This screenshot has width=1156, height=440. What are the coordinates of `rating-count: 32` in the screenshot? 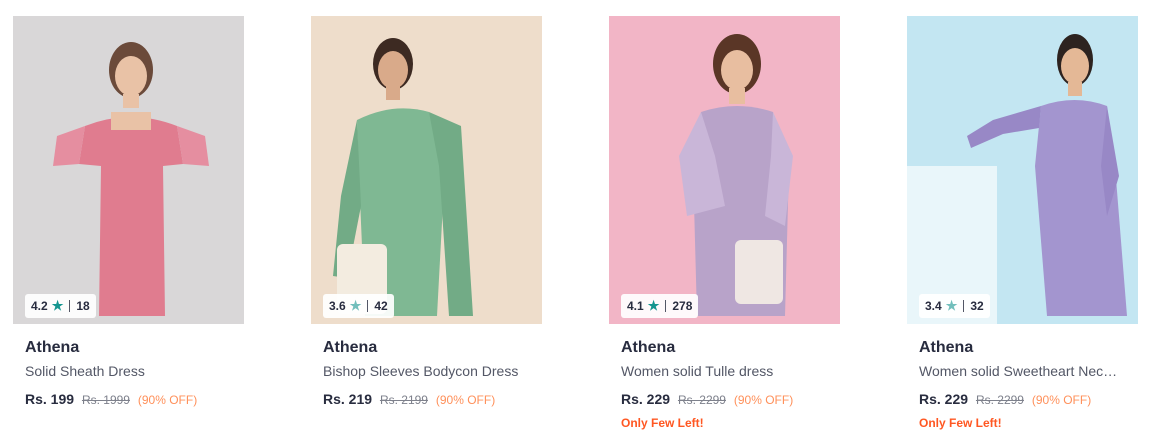 It's located at (977, 306).